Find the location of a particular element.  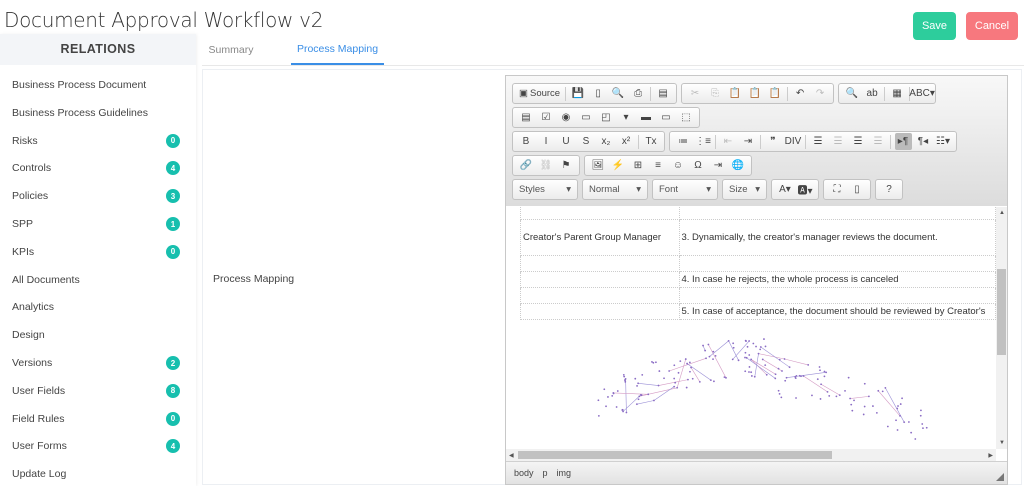

outdent-icon: ⇤ is located at coordinates (728, 141).